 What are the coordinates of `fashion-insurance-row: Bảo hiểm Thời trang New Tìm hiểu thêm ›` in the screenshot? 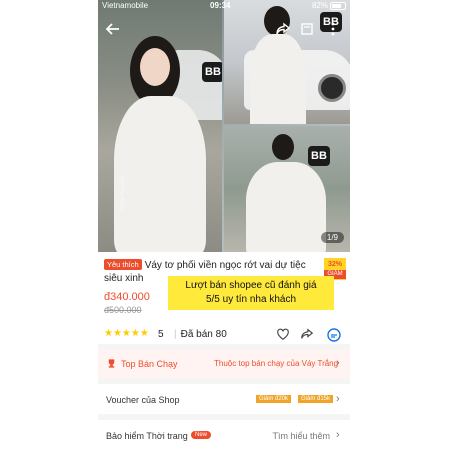 It's located at (224, 435).